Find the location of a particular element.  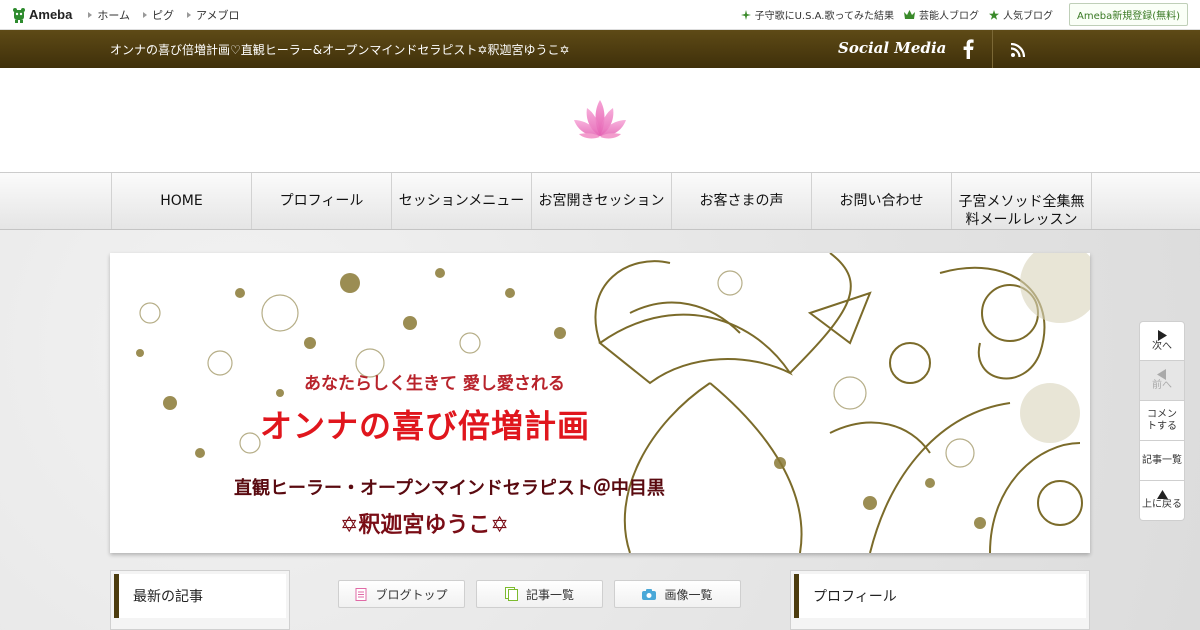

popular-blog-link: 人気ブログ is located at coordinates (1020, 14).